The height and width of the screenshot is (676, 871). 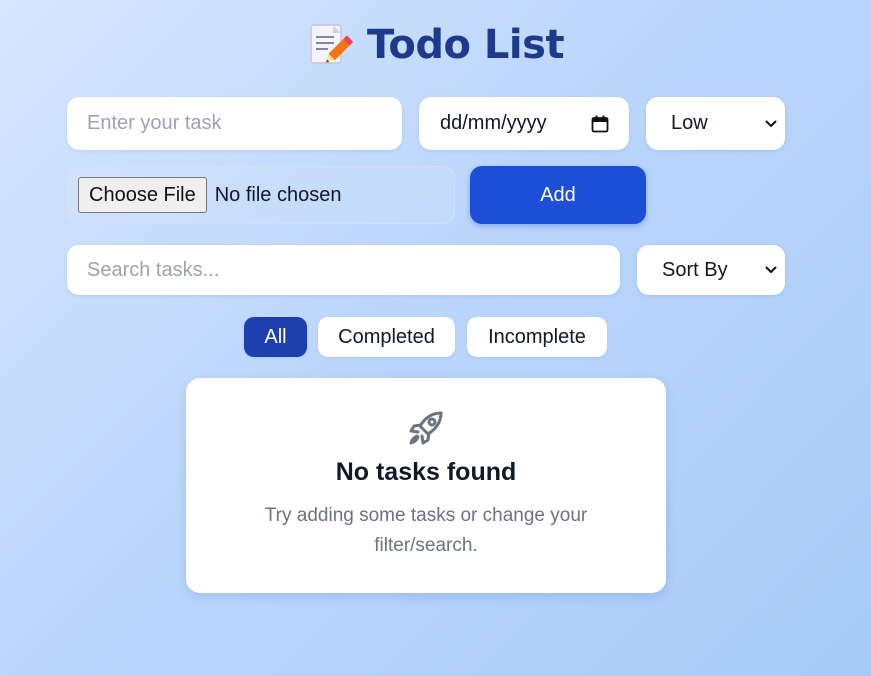 What do you see at coordinates (275, 337) in the screenshot?
I see `filter-all-button: All` at bounding box center [275, 337].